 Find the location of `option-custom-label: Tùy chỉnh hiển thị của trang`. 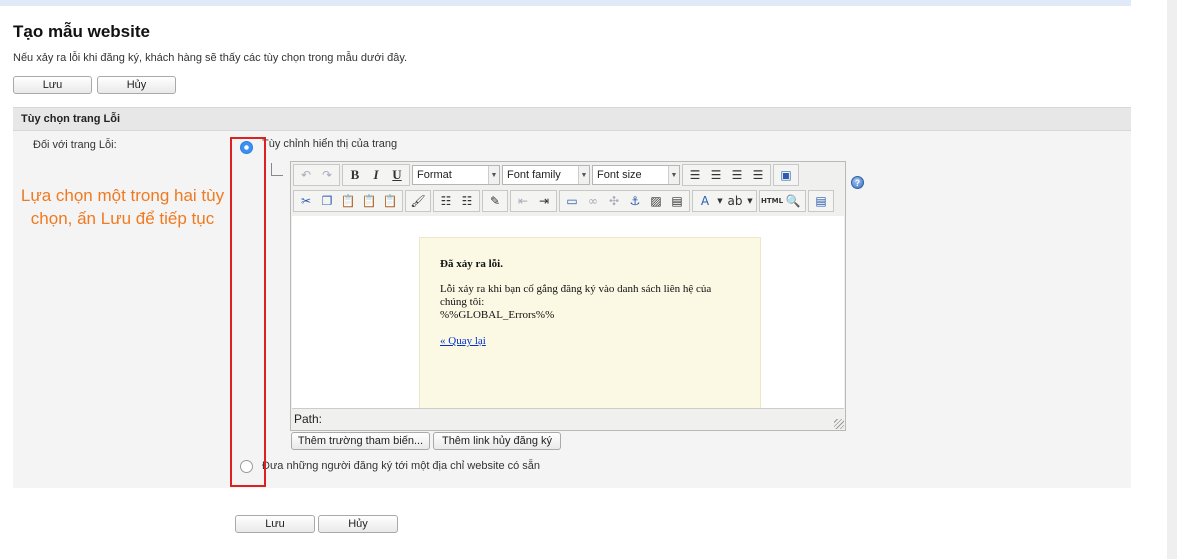

option-custom-label: Tùy chỉnh hiển thị của trang is located at coordinates (329, 144).